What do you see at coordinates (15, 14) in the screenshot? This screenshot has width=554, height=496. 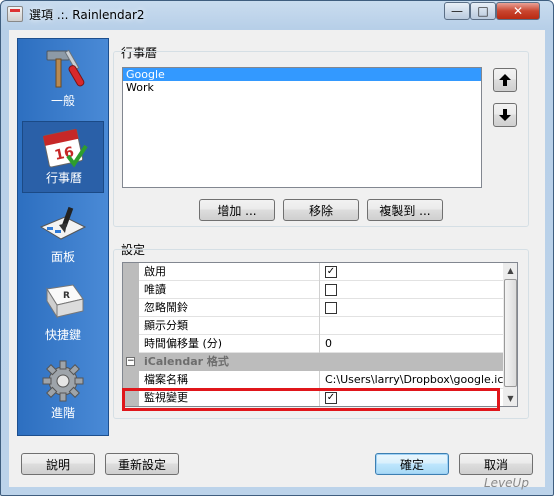 I see `rainlendar-app-icon` at bounding box center [15, 14].